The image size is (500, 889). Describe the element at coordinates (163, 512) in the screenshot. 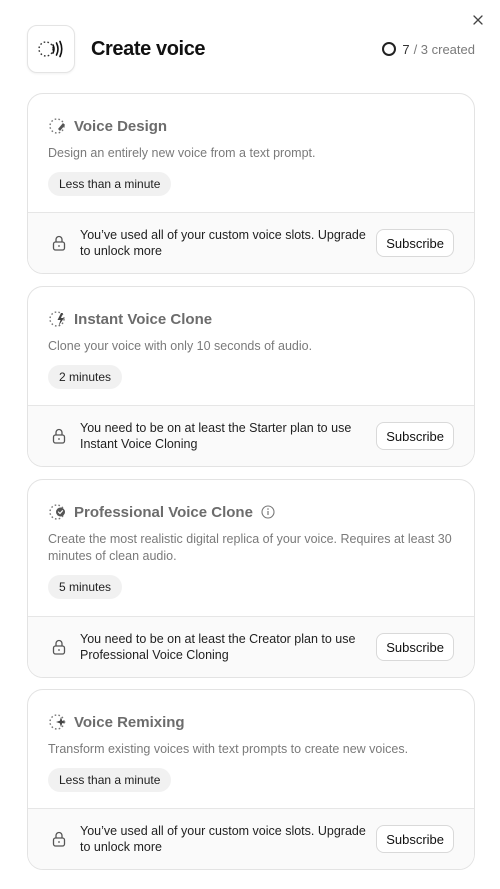

I see `card-title: Professional Voice Clone` at that location.